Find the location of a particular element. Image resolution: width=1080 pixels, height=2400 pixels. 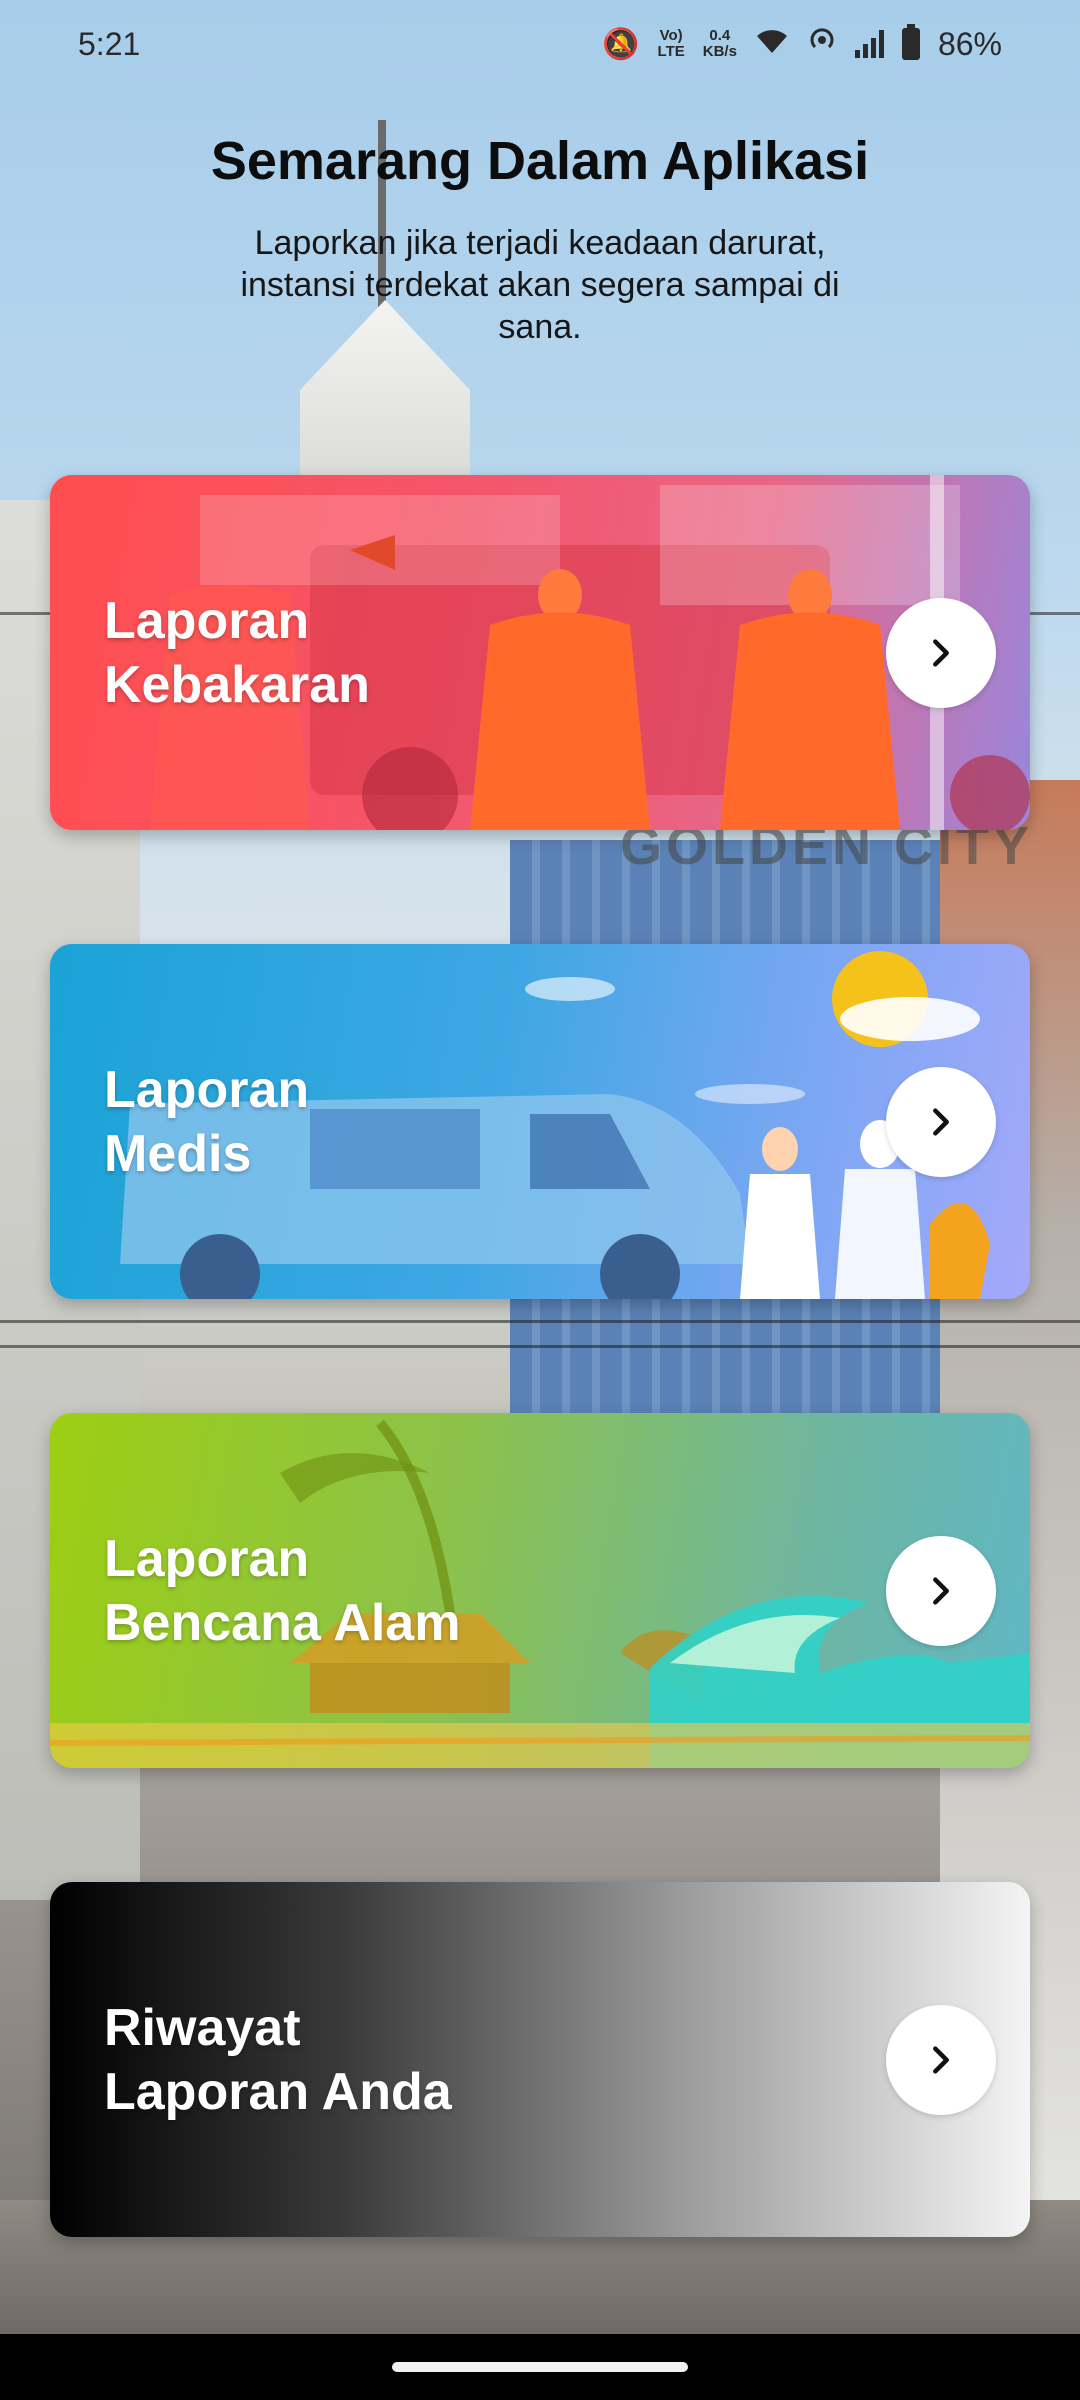

network-speed: 0.4 KB/s is located at coordinates (720, 44).